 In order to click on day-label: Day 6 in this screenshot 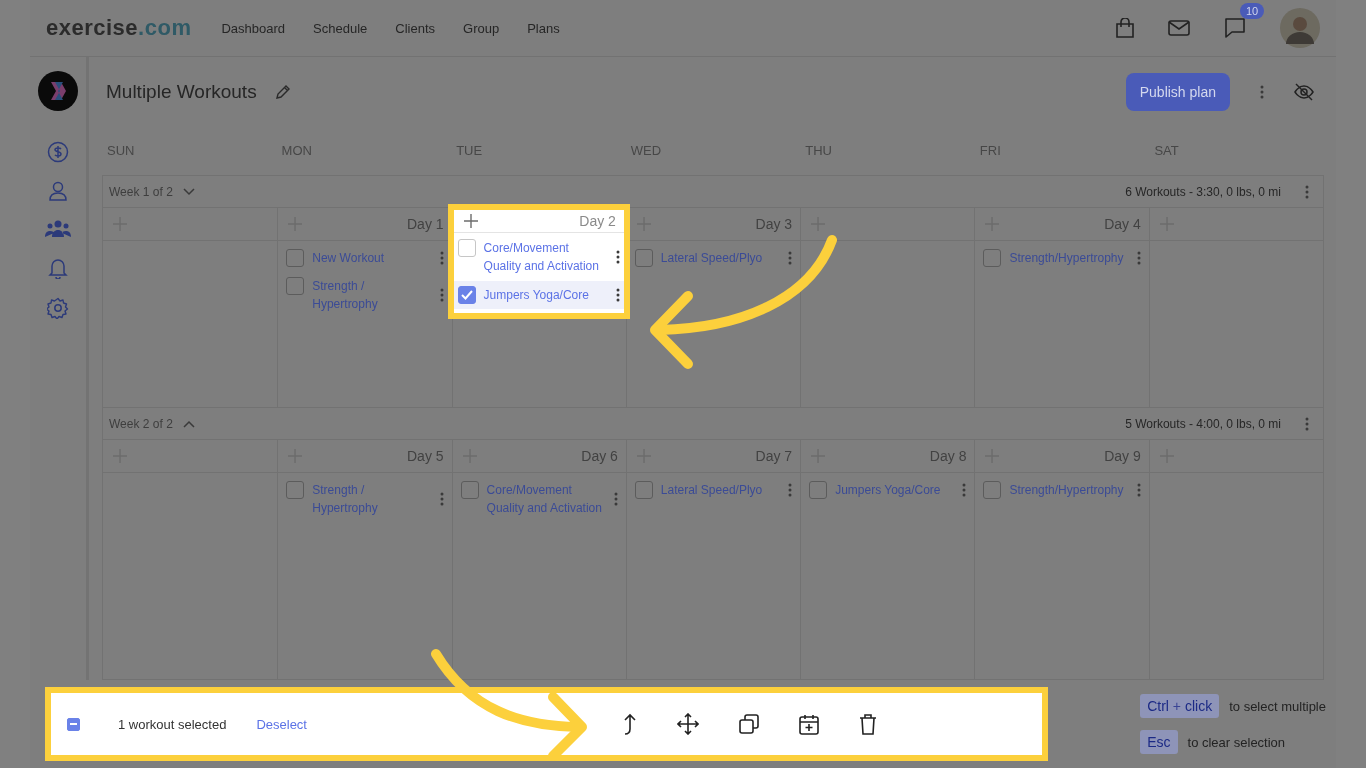, I will do `click(599, 456)`.